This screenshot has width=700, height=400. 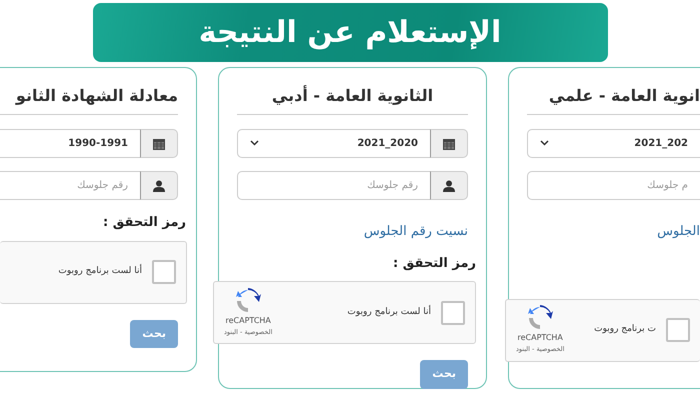 I want to click on year-select: 2021_202, so click(x=613, y=143).